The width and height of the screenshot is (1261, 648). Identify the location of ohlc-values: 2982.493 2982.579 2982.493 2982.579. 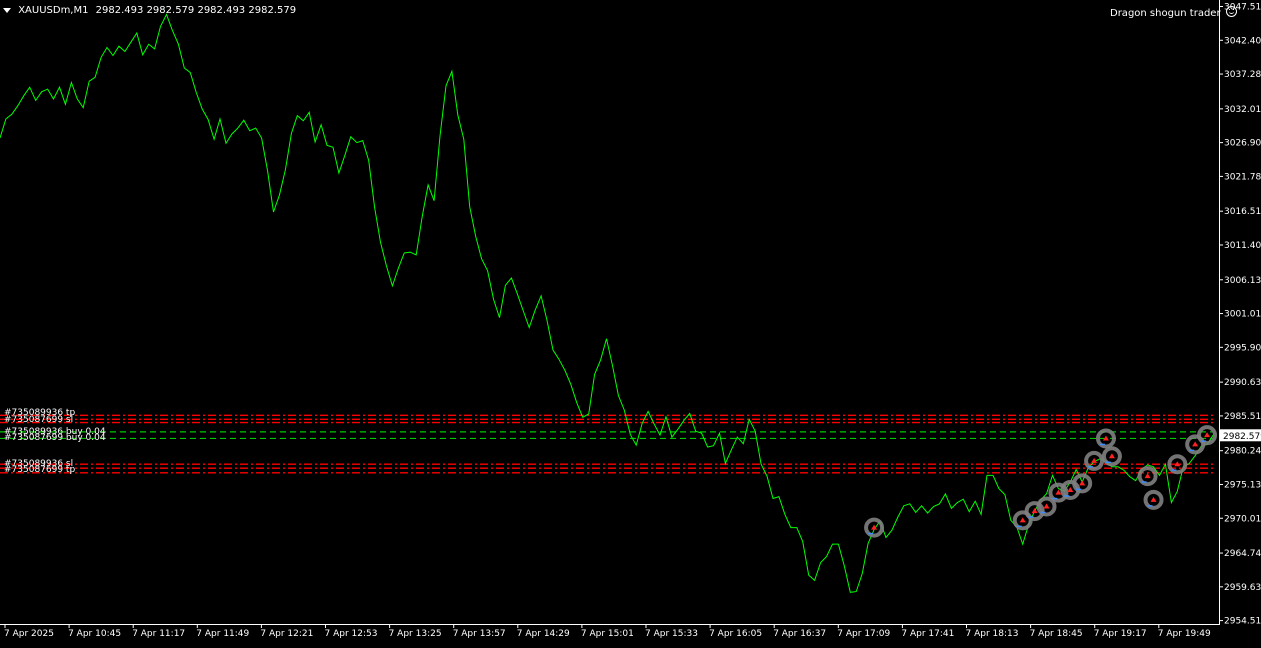
(196, 10).